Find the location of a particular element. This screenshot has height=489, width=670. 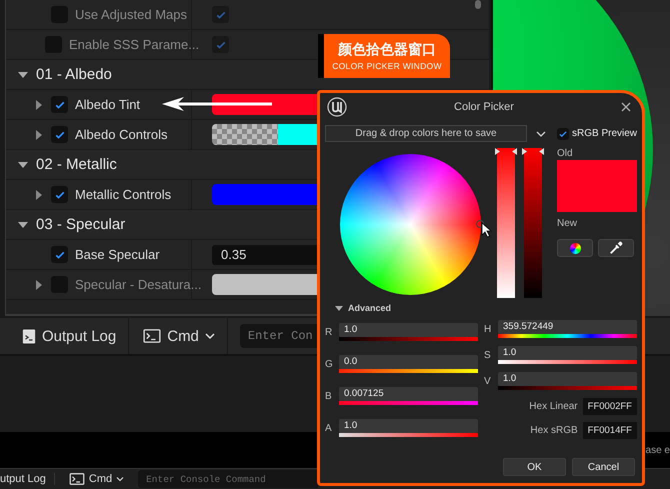

window-title: Color Picker is located at coordinates (484, 107).